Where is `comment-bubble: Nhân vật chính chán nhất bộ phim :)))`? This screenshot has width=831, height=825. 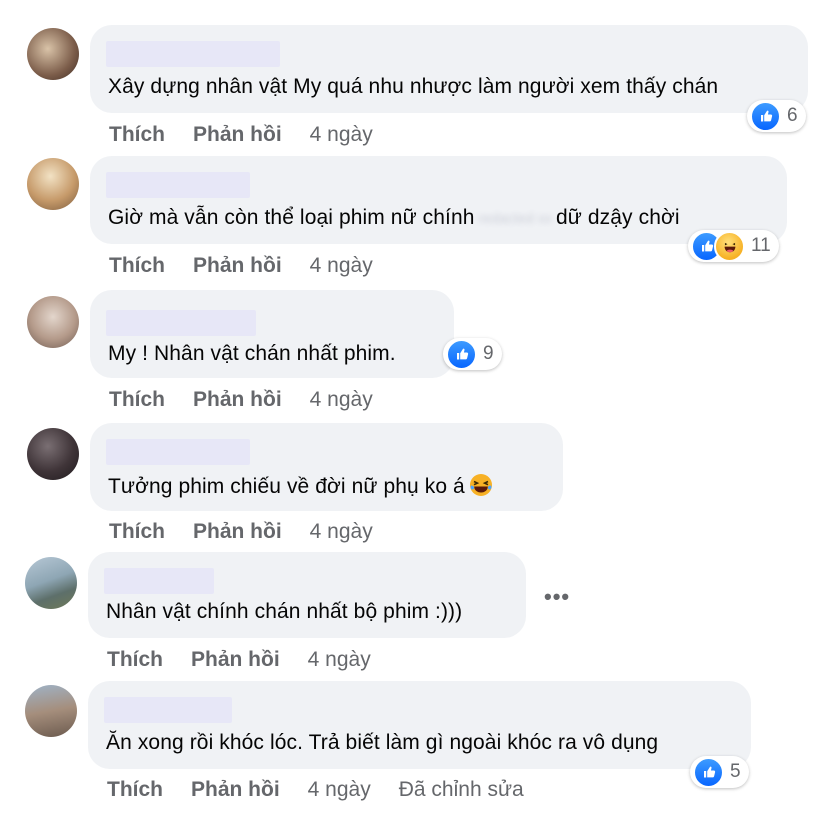
comment-bubble: Nhân vật chính chán nhất bộ phim :))) is located at coordinates (307, 595).